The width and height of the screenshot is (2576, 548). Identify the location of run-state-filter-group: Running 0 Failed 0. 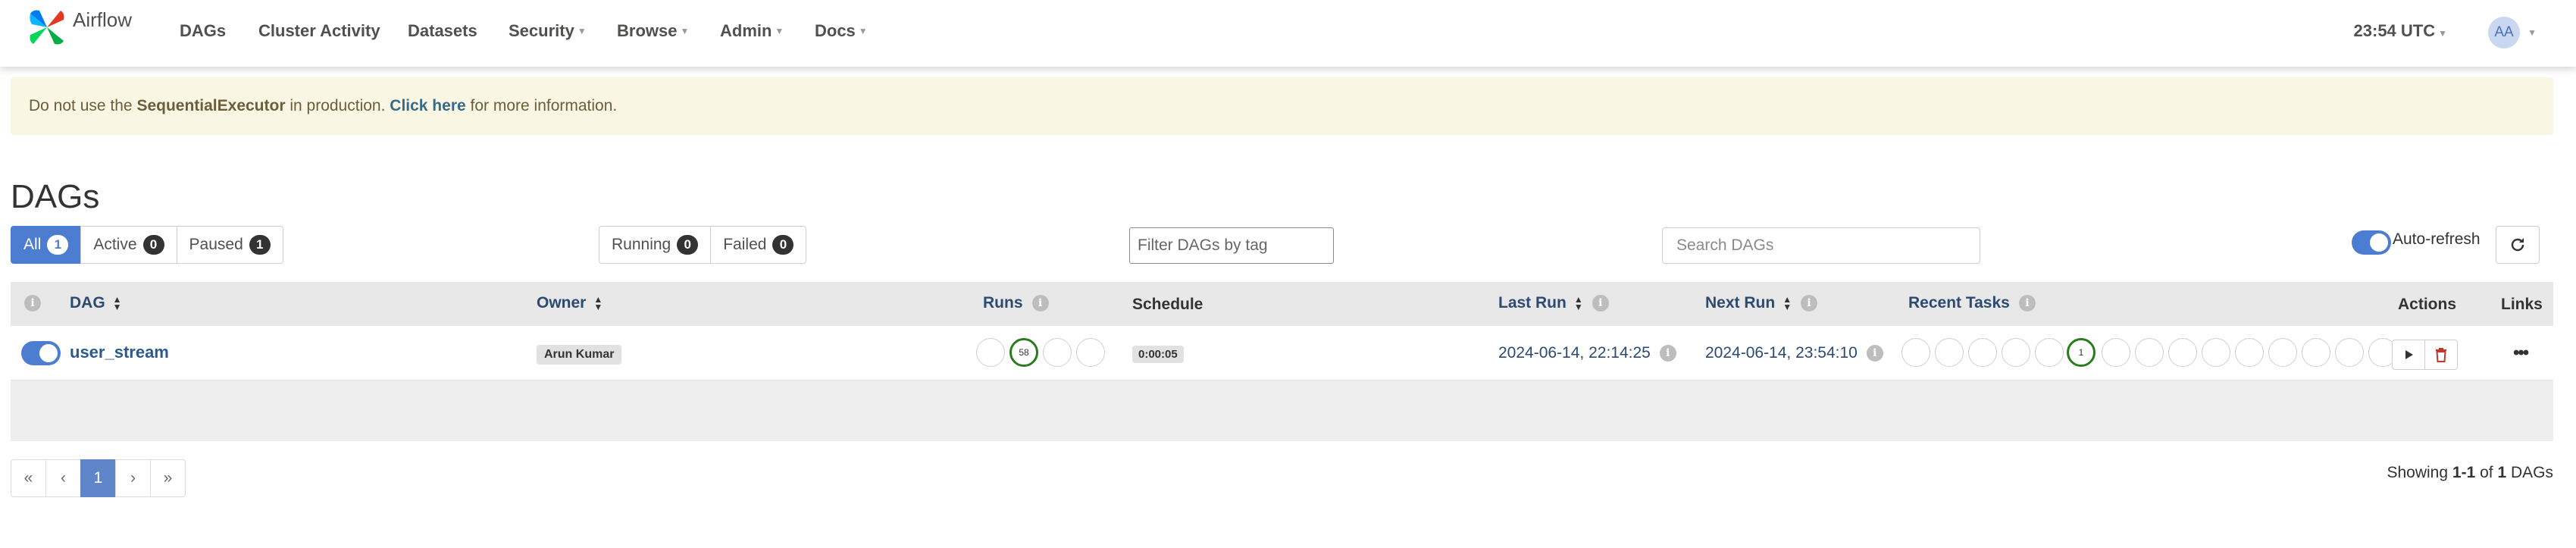
(703, 245).